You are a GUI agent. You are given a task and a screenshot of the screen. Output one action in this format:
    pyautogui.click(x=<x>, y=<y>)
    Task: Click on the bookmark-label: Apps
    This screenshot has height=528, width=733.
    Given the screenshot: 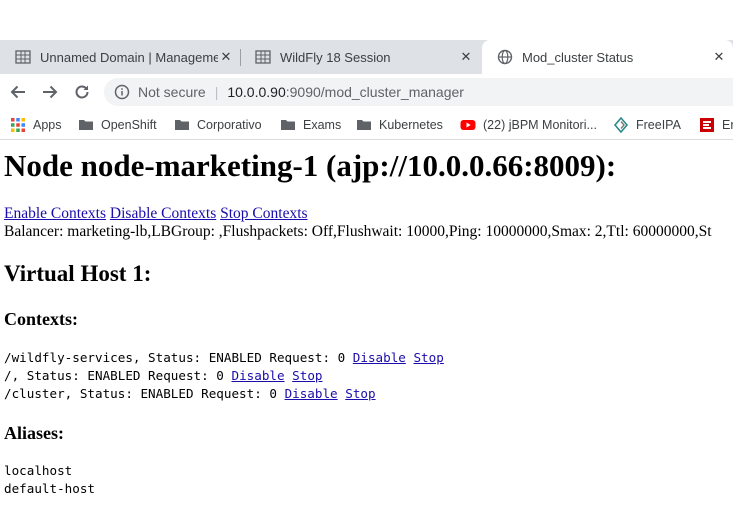 What is the action you would take?
    pyautogui.click(x=47, y=125)
    